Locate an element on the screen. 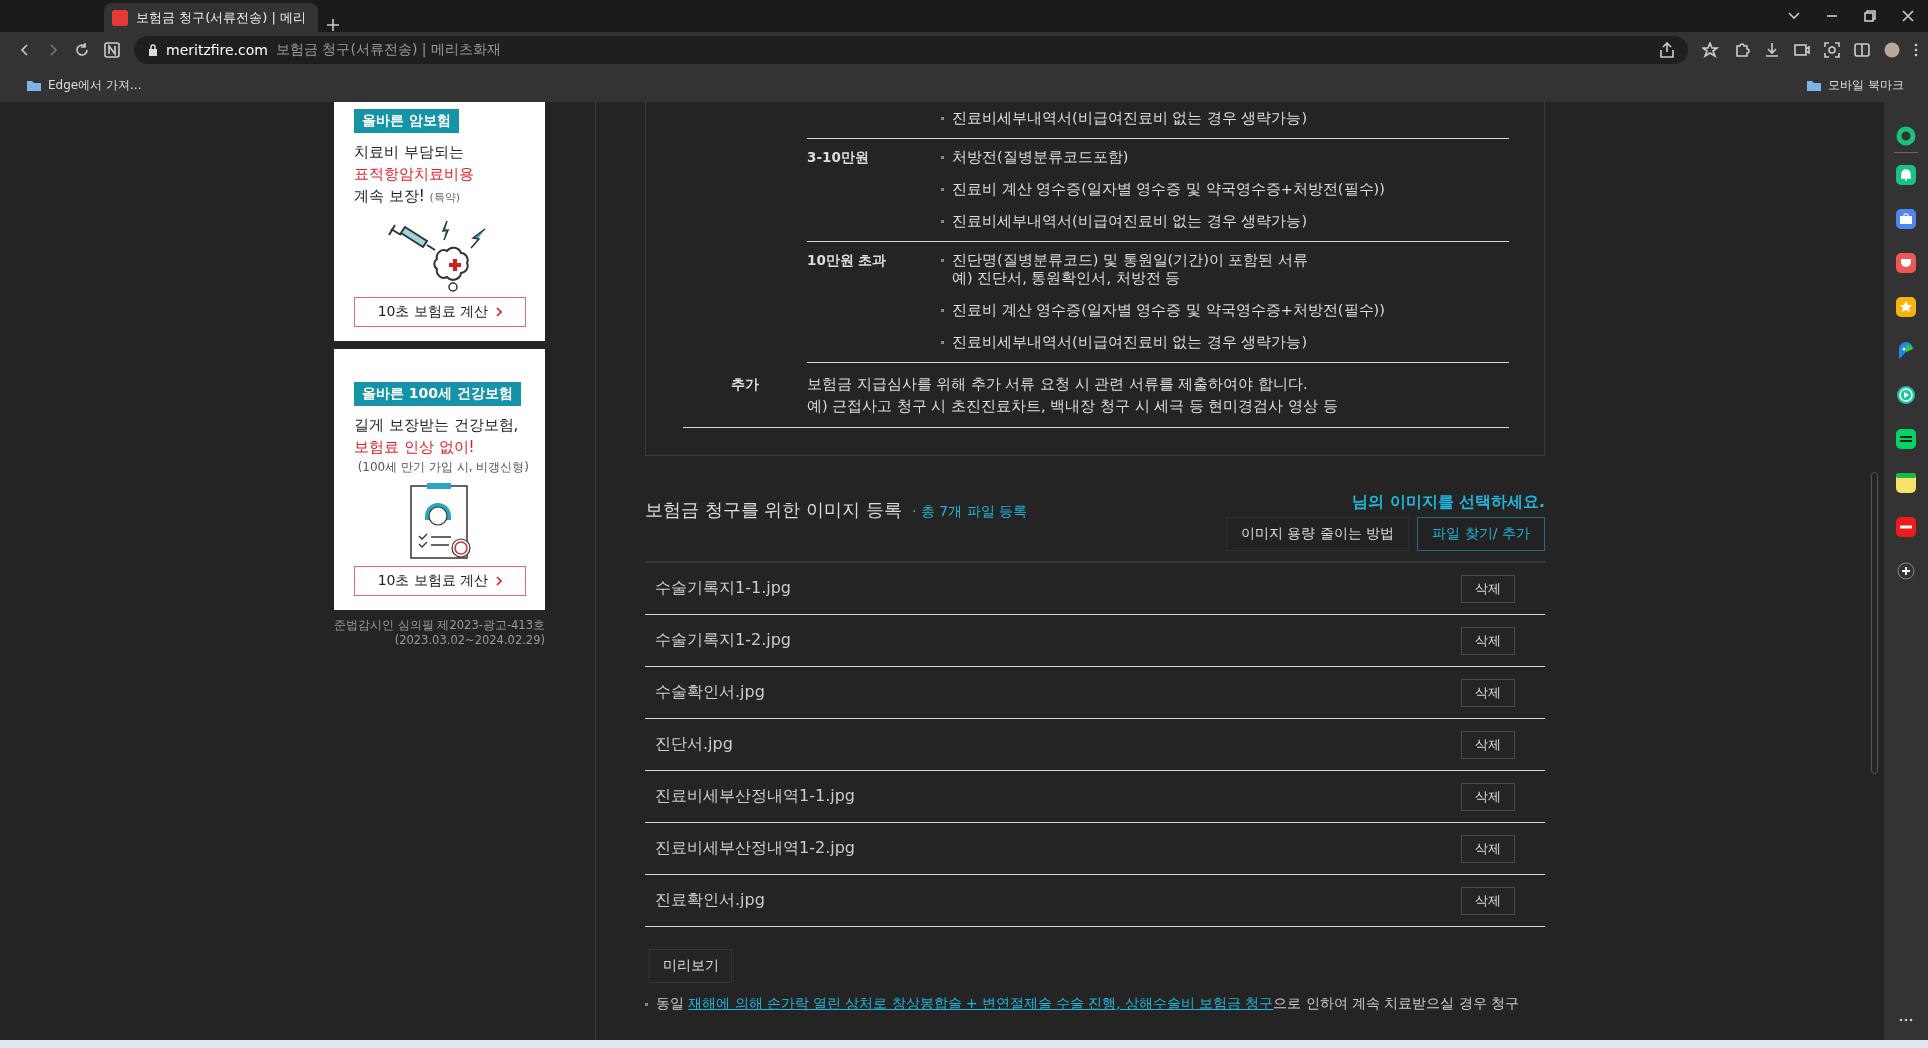 Image resolution: width=1928 pixels, height=1048 pixels. ad-headline: (100세 만기 가입 시, 비갱신형) is located at coordinates (443, 467).